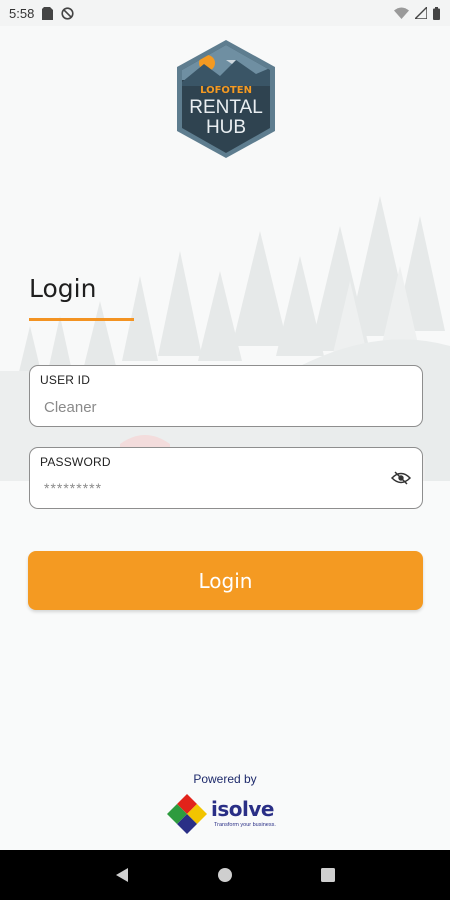 The height and width of the screenshot is (900, 450). Describe the element at coordinates (65, 380) in the screenshot. I see `user-id-label: USER ID` at that location.